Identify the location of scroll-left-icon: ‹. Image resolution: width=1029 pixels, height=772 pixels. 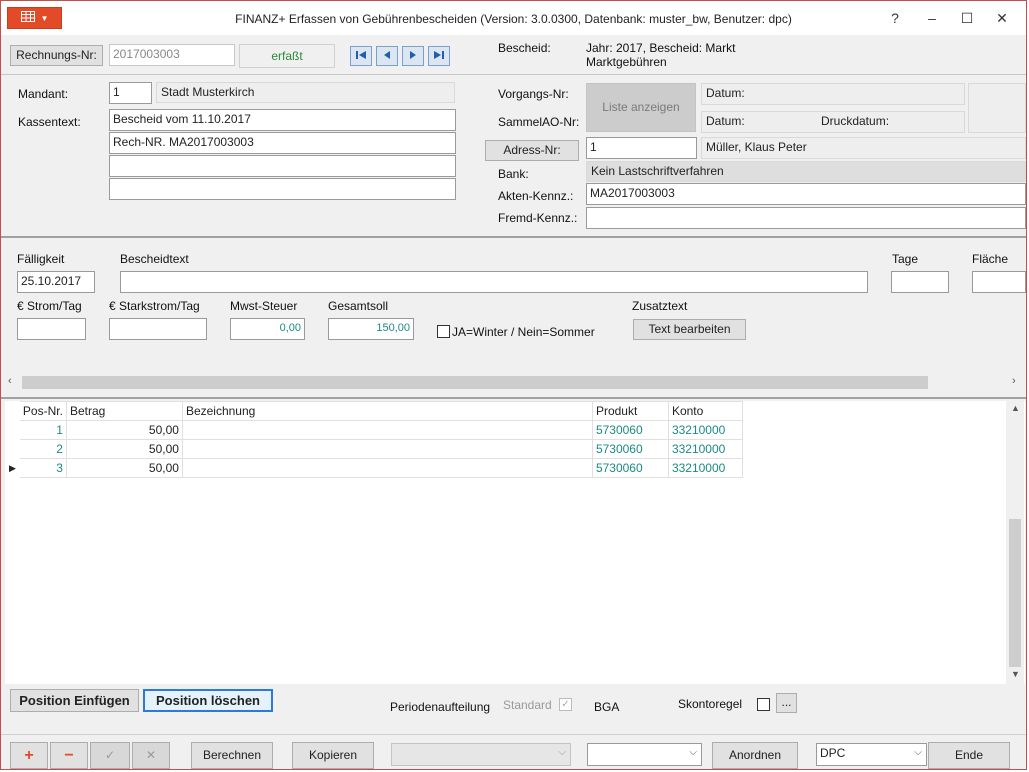
(10, 381).